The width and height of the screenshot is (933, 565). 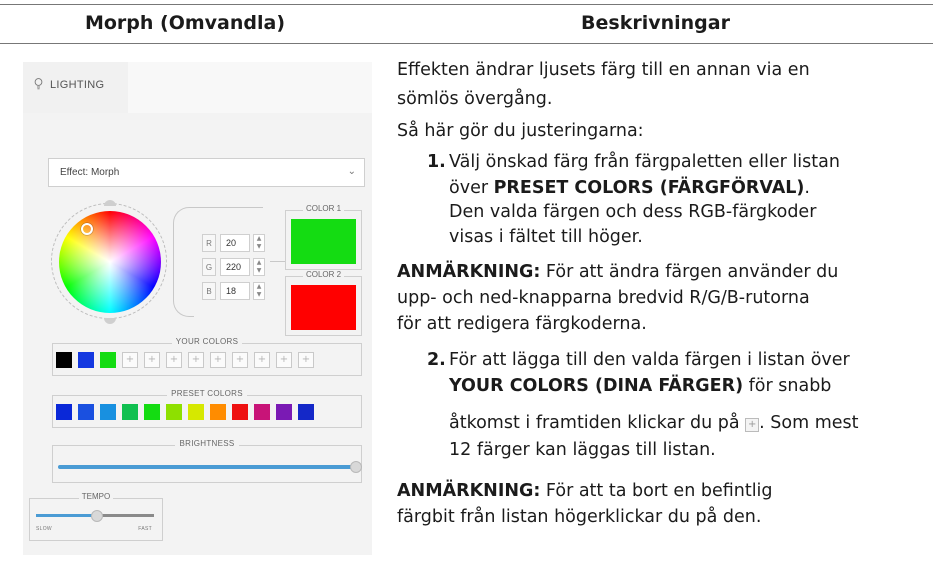 I want to click on brightness-label: BRIGHTNESS, so click(x=207, y=443).